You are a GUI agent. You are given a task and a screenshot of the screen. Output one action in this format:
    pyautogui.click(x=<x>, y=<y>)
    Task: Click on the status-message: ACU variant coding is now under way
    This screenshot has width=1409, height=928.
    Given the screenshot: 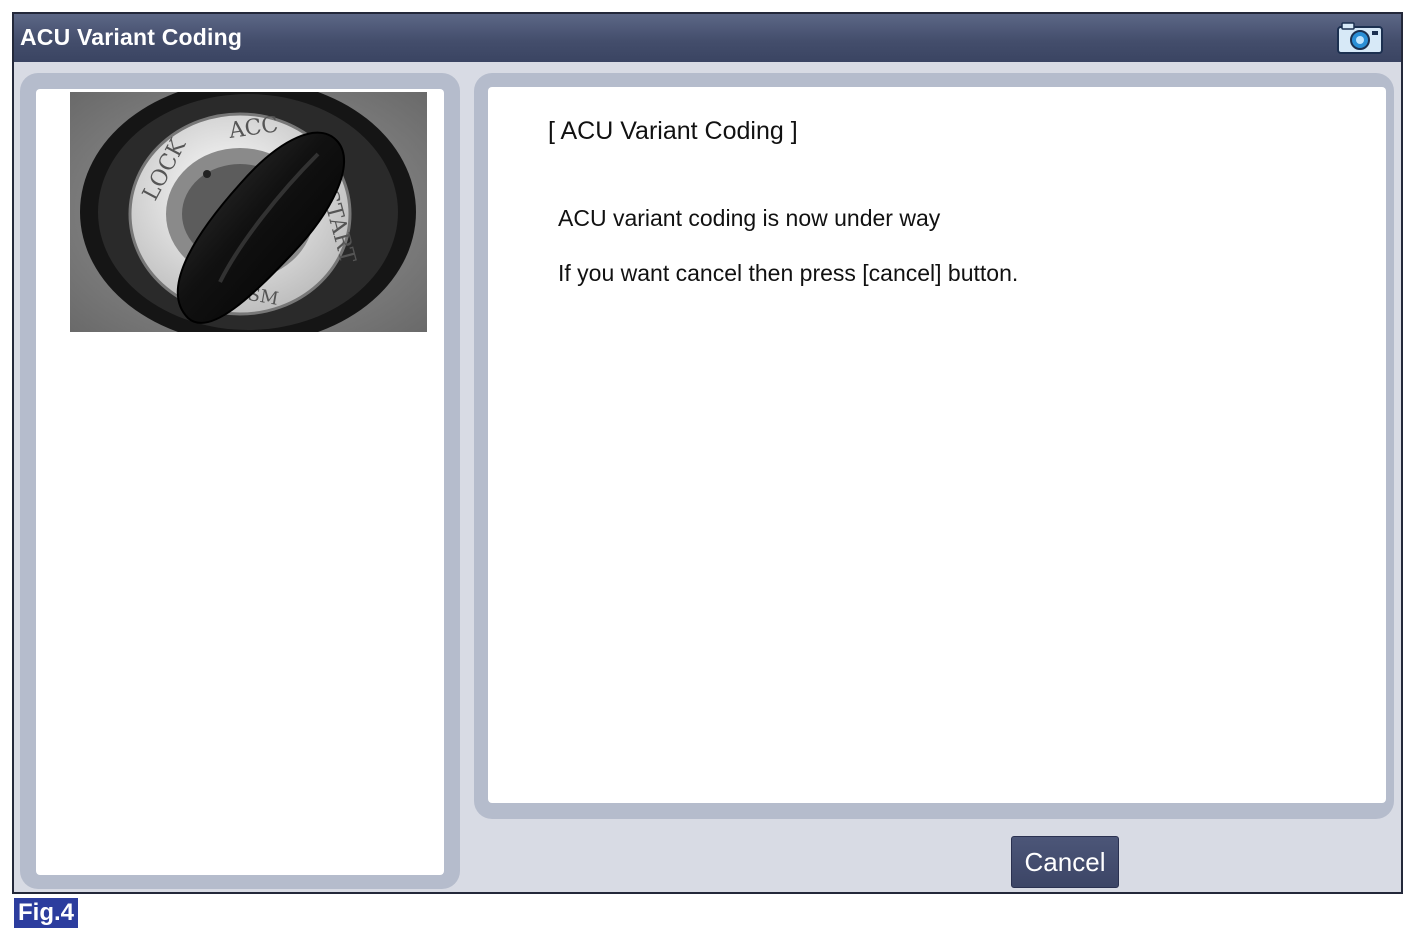 What is the action you would take?
    pyautogui.click(x=749, y=218)
    